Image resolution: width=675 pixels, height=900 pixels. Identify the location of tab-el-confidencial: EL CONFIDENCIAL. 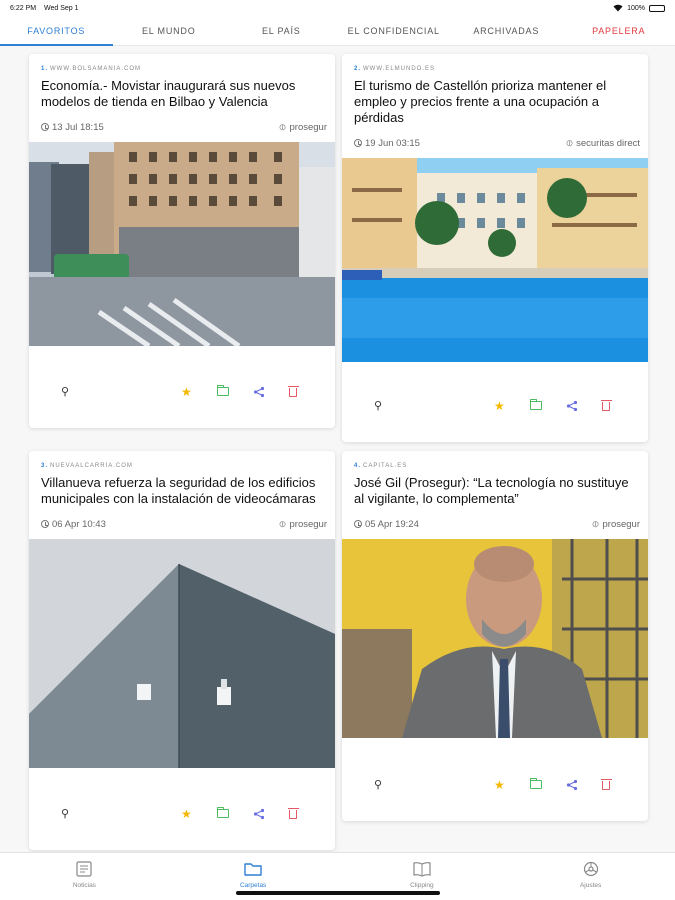
(394, 30).